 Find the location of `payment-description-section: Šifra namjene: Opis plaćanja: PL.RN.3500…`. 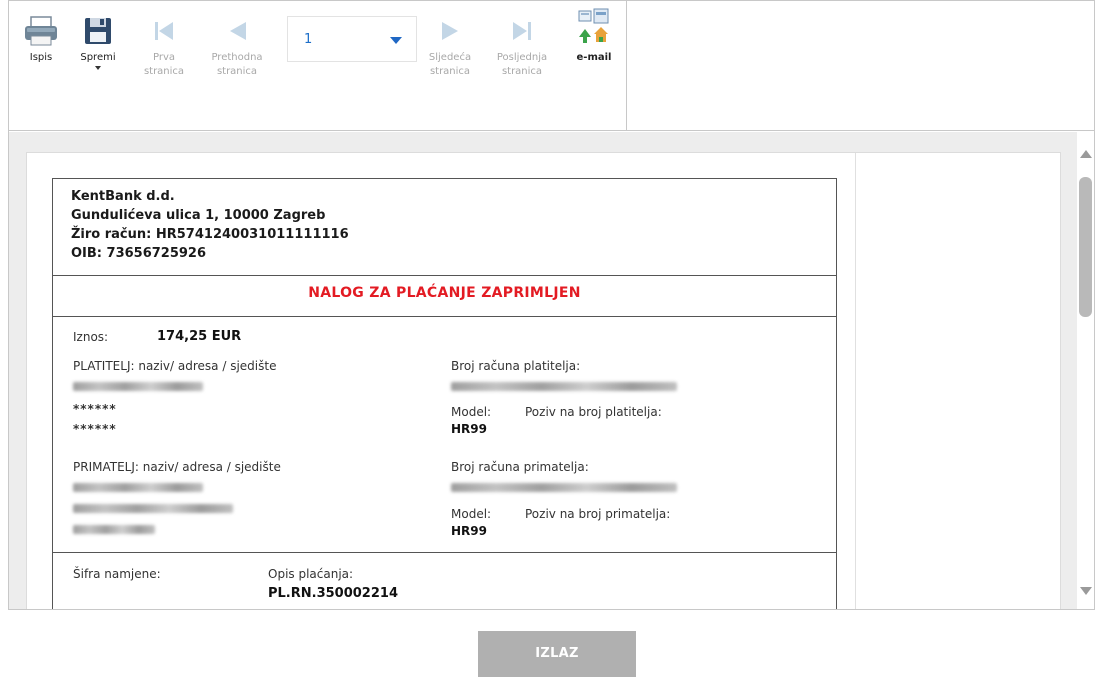

payment-description-section: Šifra namjene: Opis plaćanja: PL.RN.3500… is located at coordinates (444, 581).